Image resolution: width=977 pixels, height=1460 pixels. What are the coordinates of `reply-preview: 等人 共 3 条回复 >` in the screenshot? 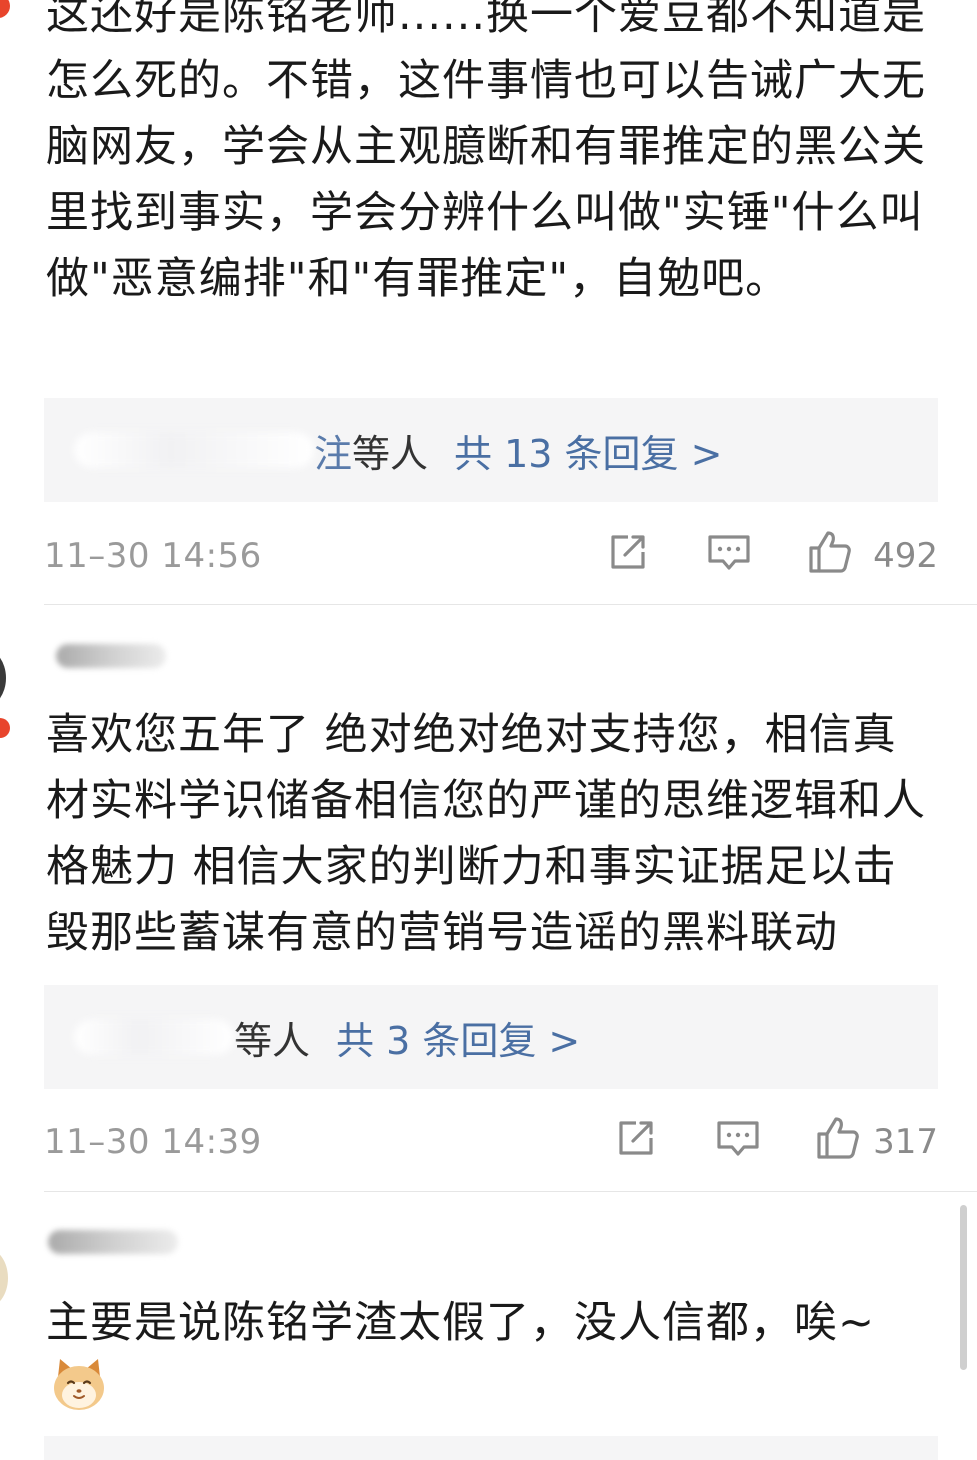 It's located at (491, 1037).